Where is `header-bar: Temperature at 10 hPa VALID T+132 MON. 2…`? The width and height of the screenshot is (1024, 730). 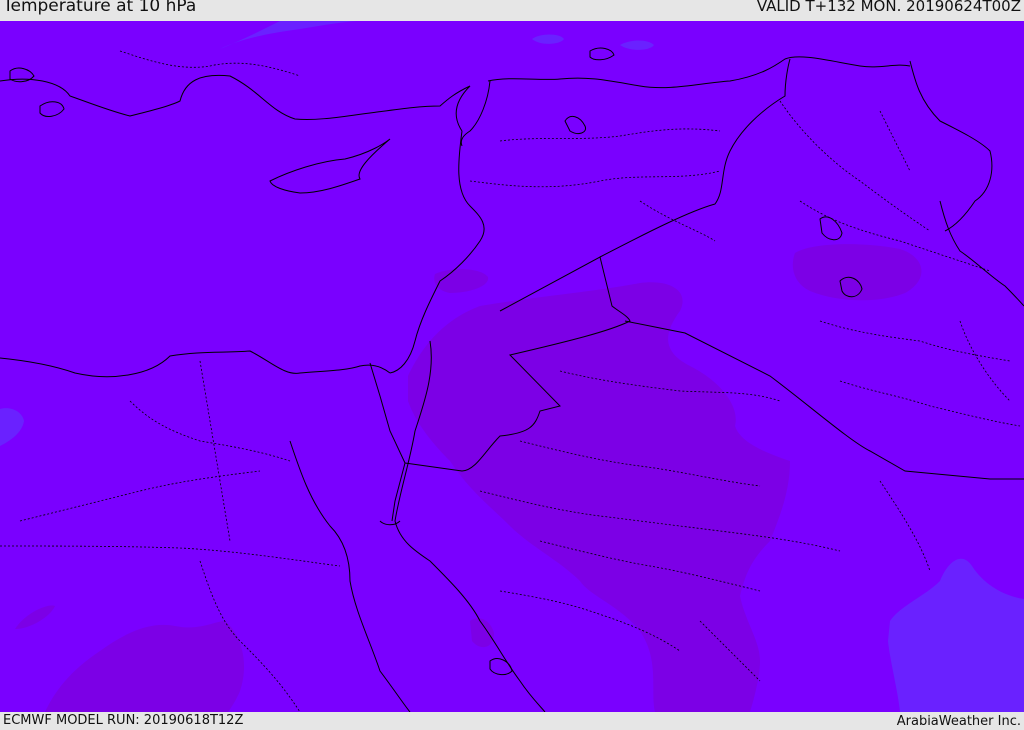
header-bar: Temperature at 10 hPa VALID T+132 MON. 2… is located at coordinates (512, 10).